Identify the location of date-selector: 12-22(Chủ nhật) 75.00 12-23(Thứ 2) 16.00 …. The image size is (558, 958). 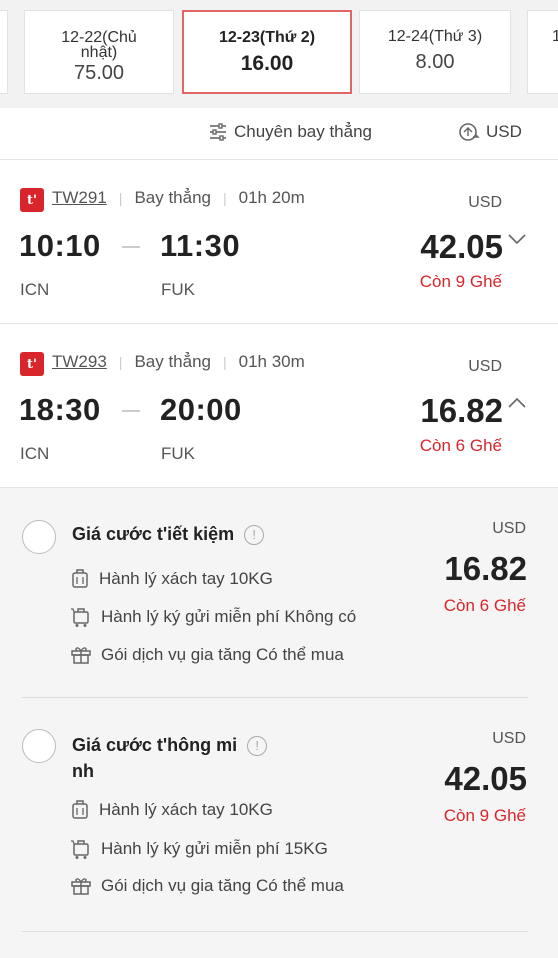
(279, 54).